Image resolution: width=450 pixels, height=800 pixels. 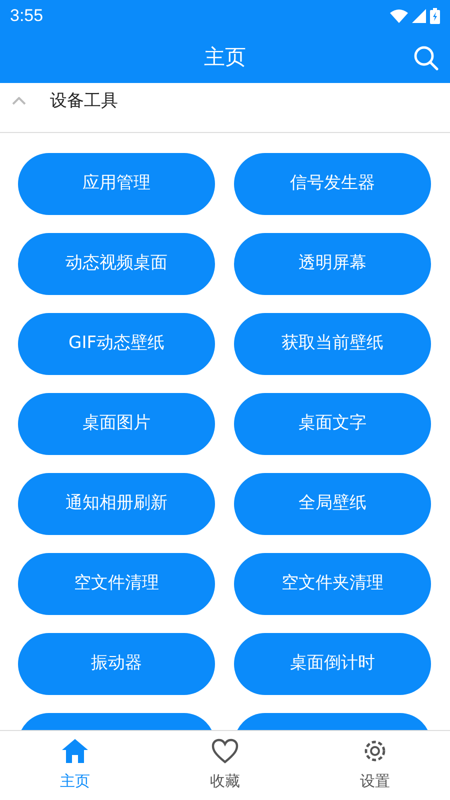 I want to click on tool-button: 全局壁纸, so click(x=332, y=504).